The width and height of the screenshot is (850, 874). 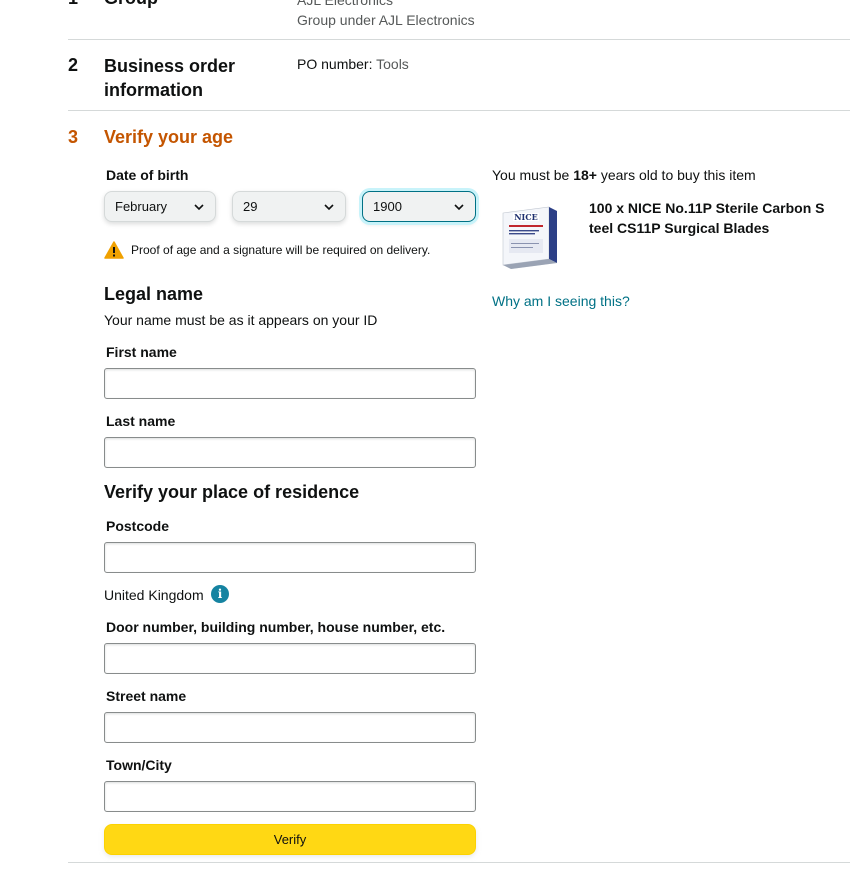 What do you see at coordinates (526, 217) in the screenshot?
I see `product-box-brand: NICE` at bounding box center [526, 217].